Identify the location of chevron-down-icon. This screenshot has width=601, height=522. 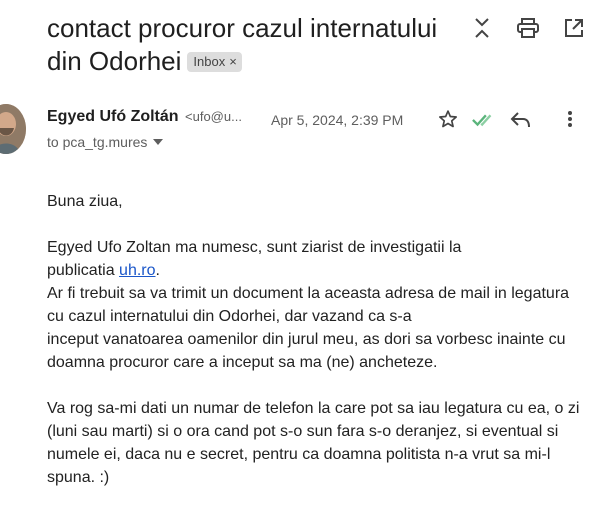
(158, 142).